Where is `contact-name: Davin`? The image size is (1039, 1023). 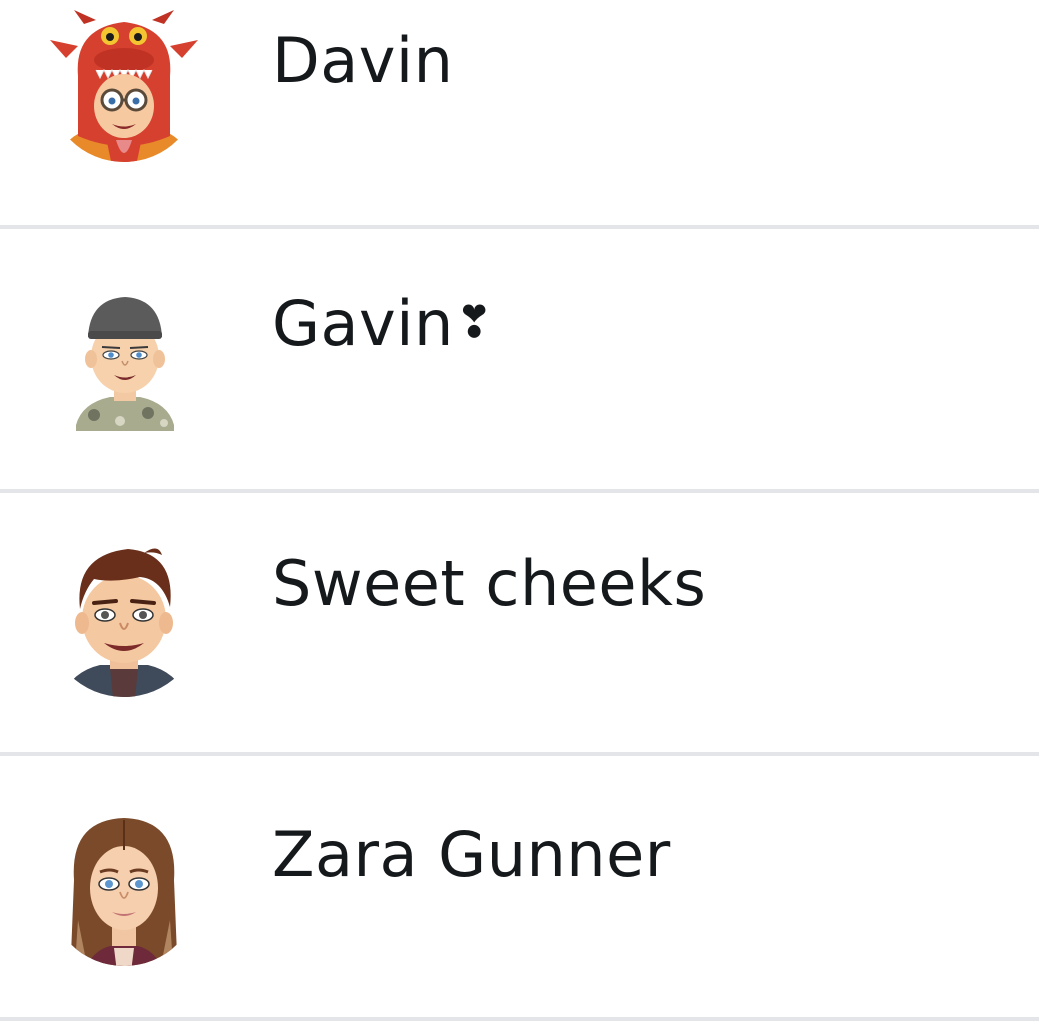
contact-name: Davin is located at coordinates (363, 60).